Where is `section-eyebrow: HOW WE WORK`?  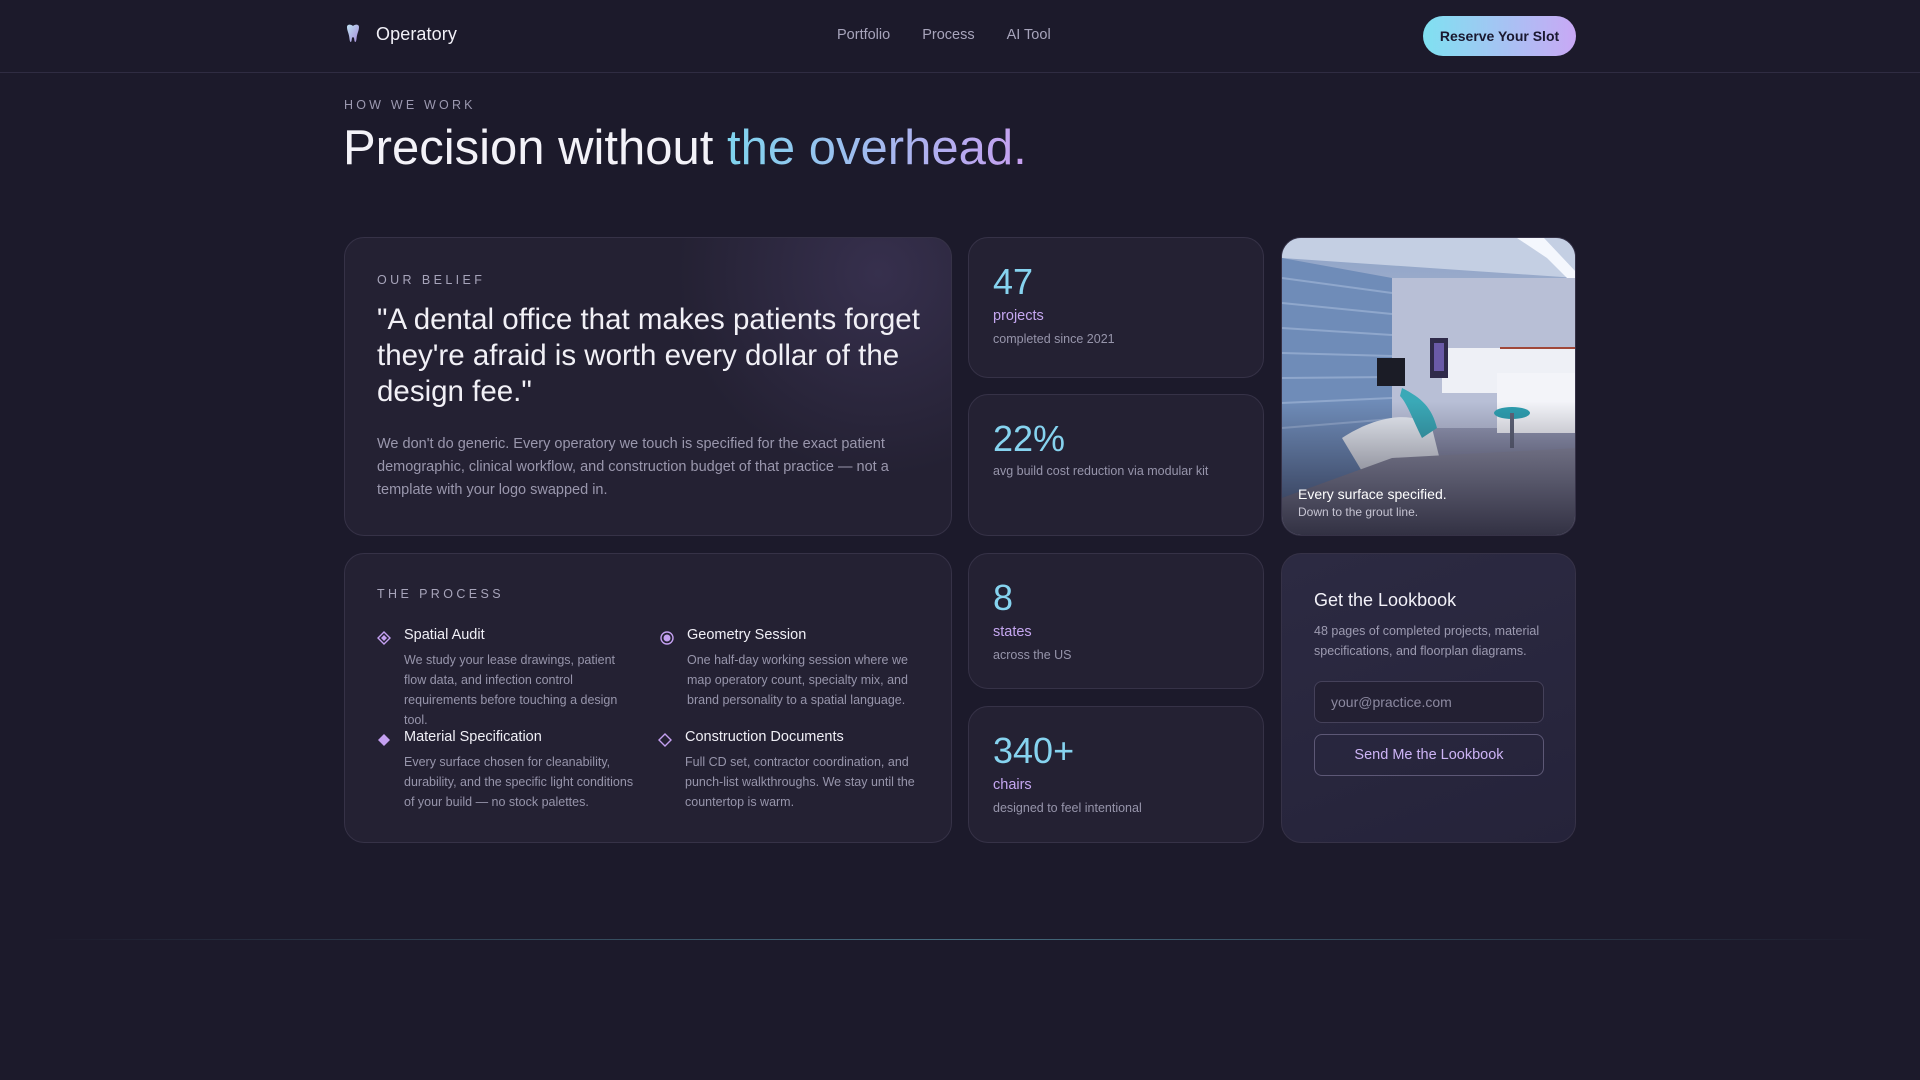 section-eyebrow: HOW WE WORK is located at coordinates (410, 105).